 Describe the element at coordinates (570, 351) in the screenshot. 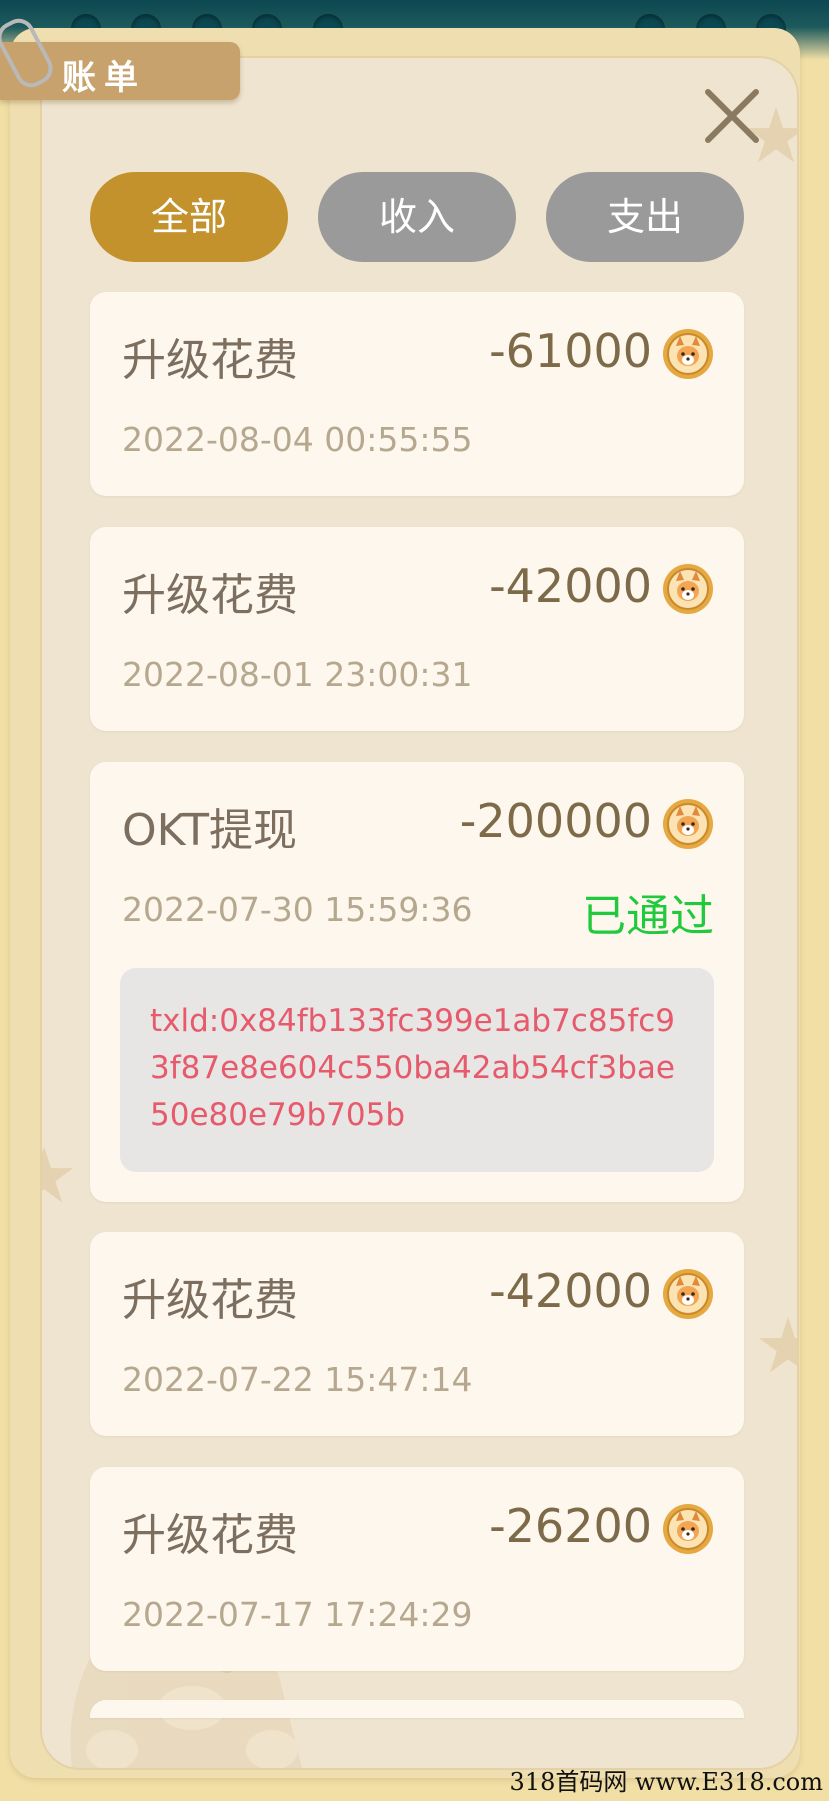

I see `record-amount: -61000` at that location.